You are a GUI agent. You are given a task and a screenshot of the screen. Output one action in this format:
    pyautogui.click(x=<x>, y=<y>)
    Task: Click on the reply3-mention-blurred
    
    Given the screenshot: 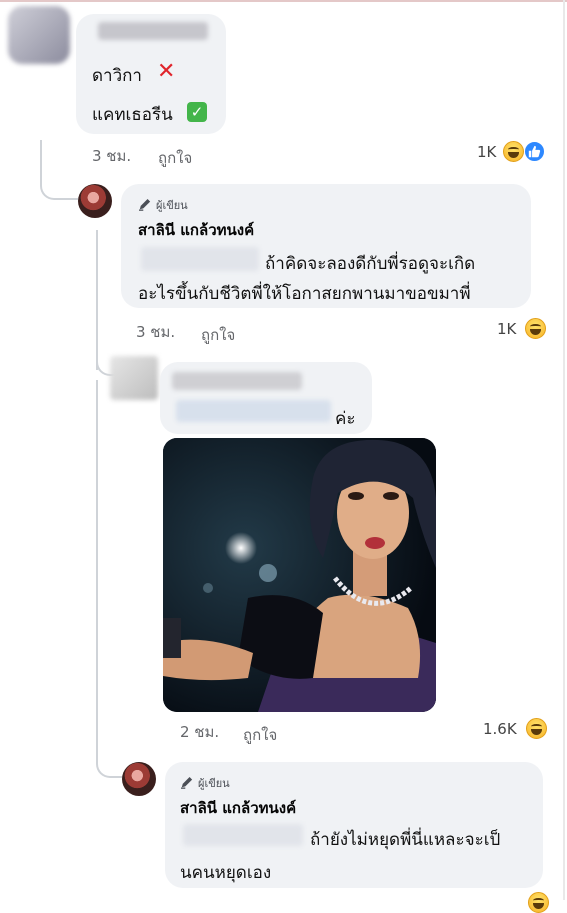 What is the action you would take?
    pyautogui.click(x=243, y=835)
    